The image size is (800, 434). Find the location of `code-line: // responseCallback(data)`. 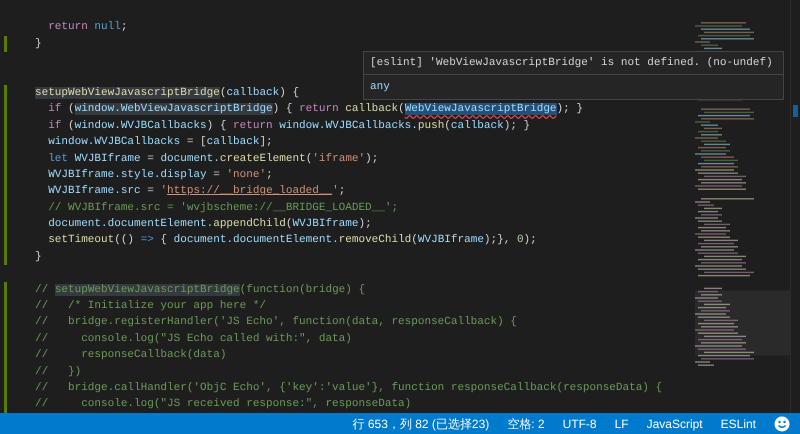

code-line: // responseCallback(data) is located at coordinates (130, 356).